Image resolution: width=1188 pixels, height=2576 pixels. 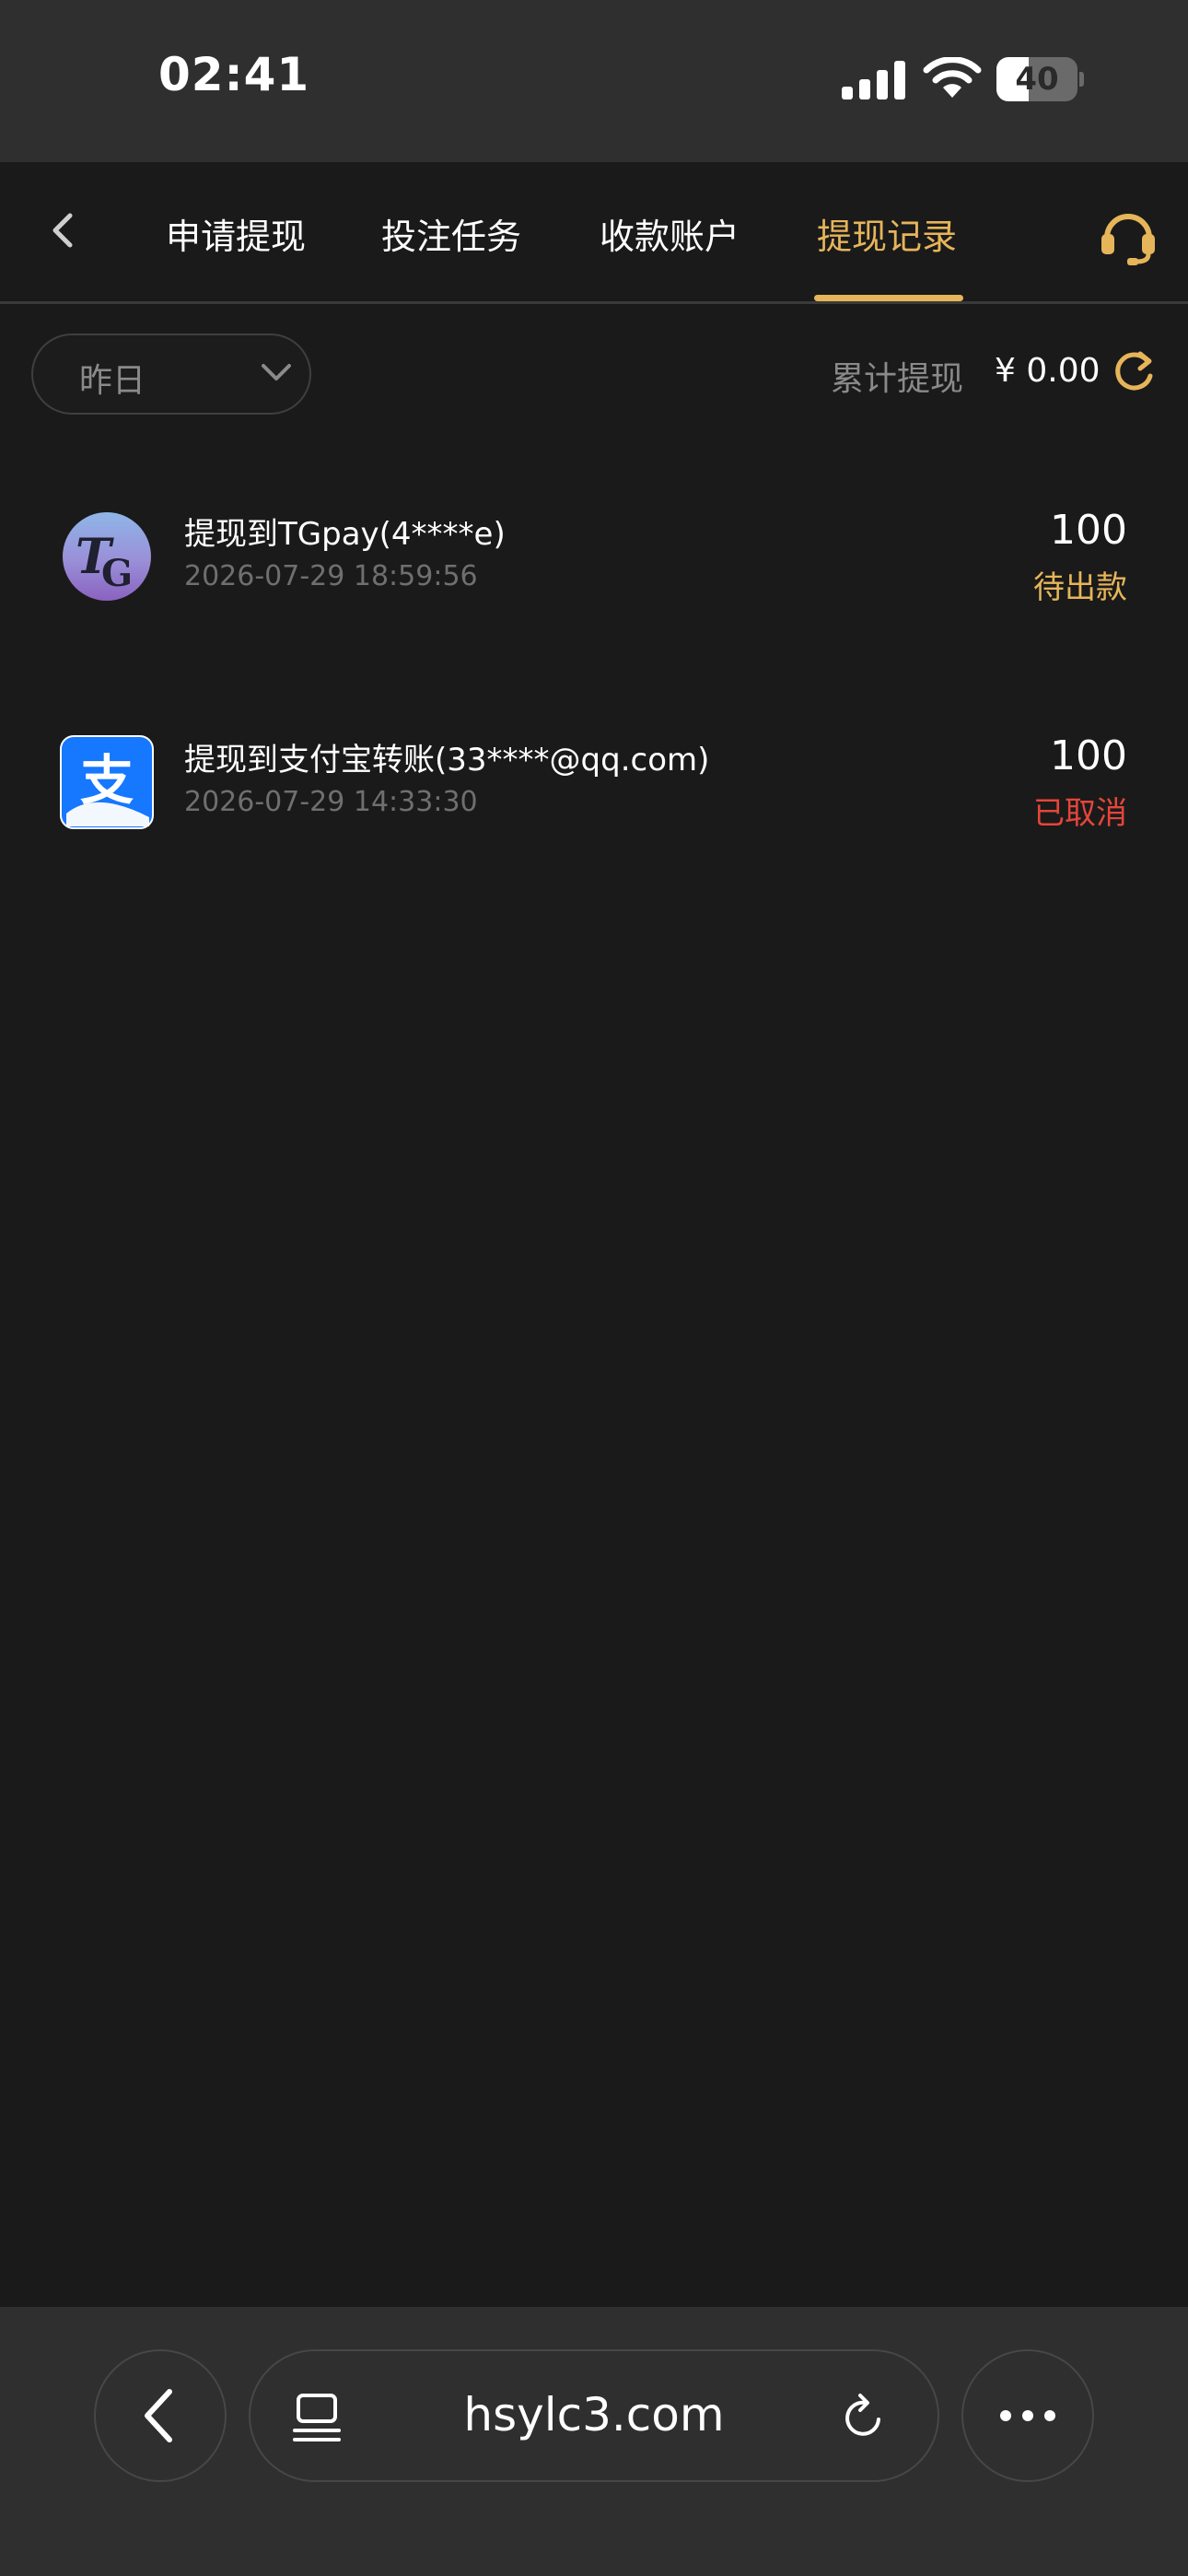 I want to click on browser-toolbar: hsylc3.com, so click(x=594, y=2441).